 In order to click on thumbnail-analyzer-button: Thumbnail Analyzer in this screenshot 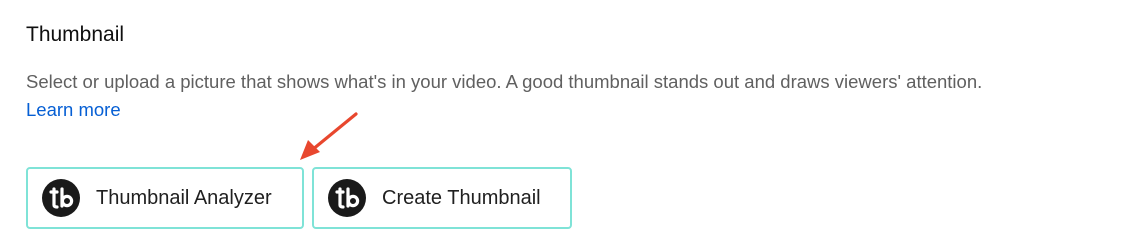, I will do `click(165, 198)`.